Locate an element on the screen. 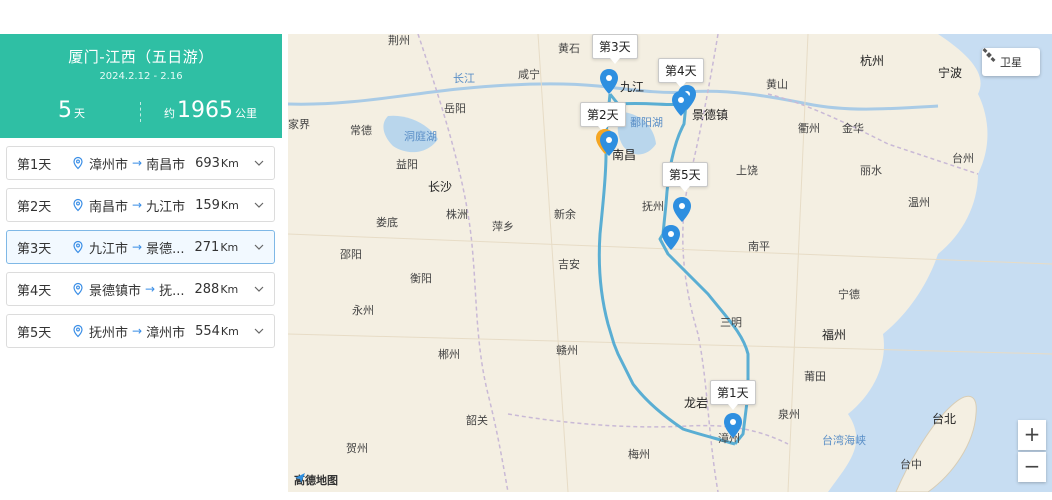  day-item-2: 第2天 南昌市 → 九江市 159Km is located at coordinates (140, 205).